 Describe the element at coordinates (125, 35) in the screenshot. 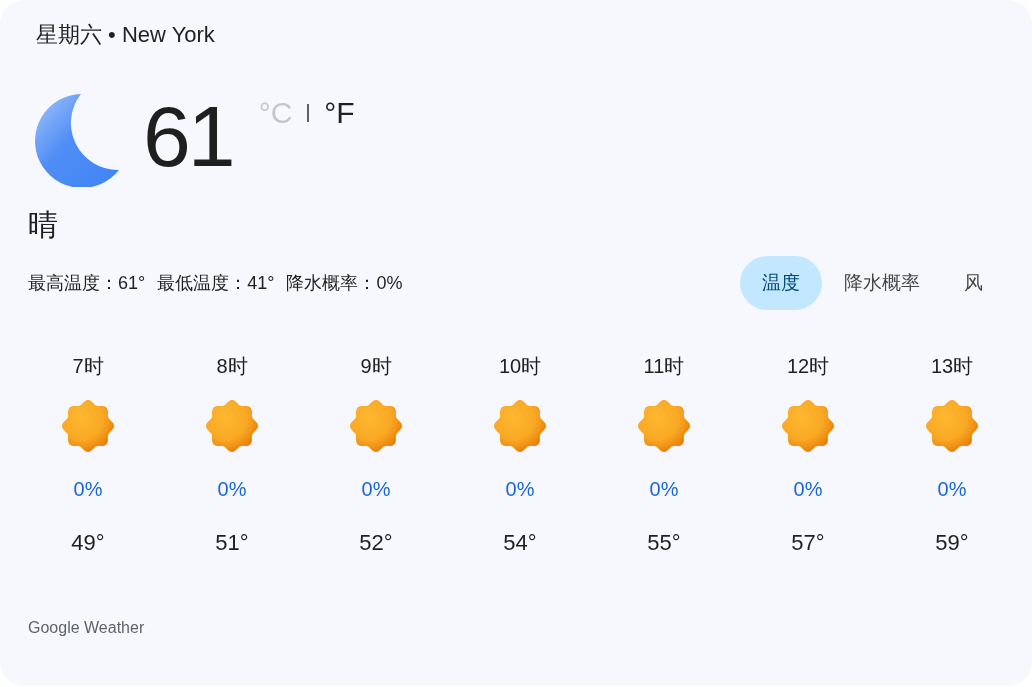

I see `location-title: 星期六 • New York` at that location.